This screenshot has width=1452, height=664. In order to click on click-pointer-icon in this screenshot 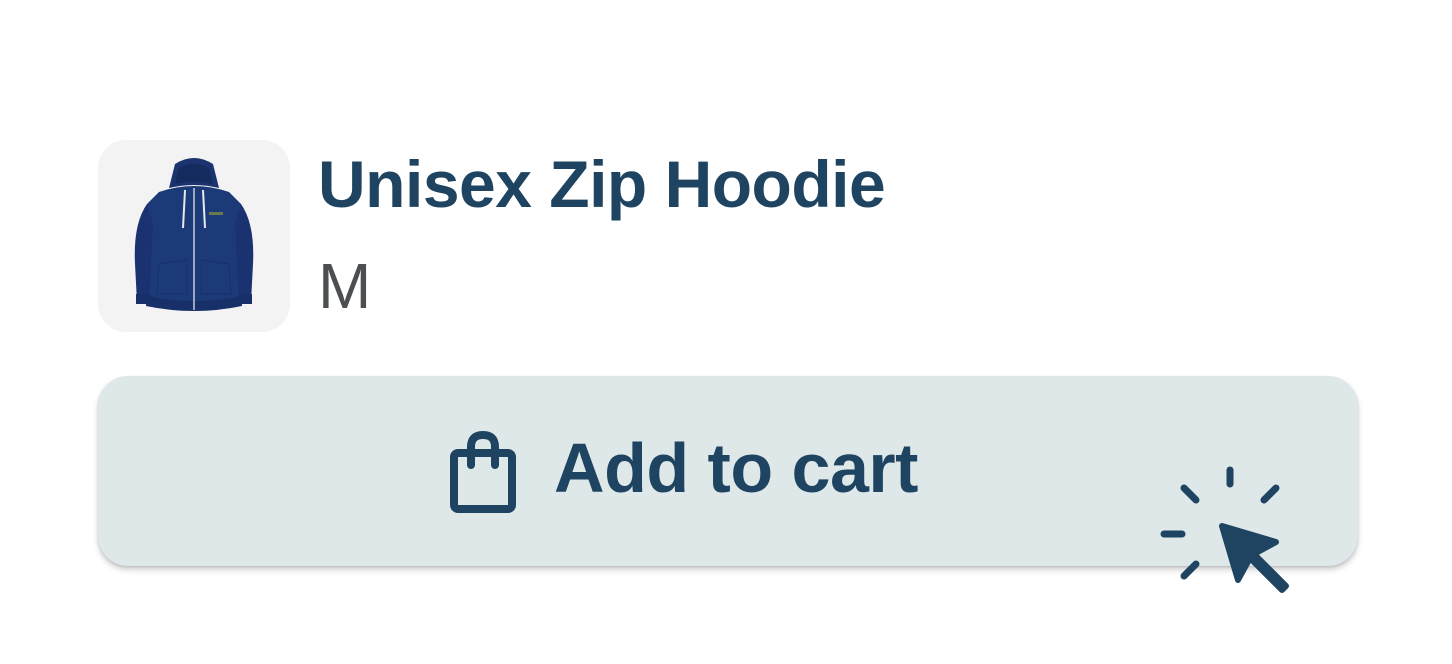, I will do `click(1224, 529)`.